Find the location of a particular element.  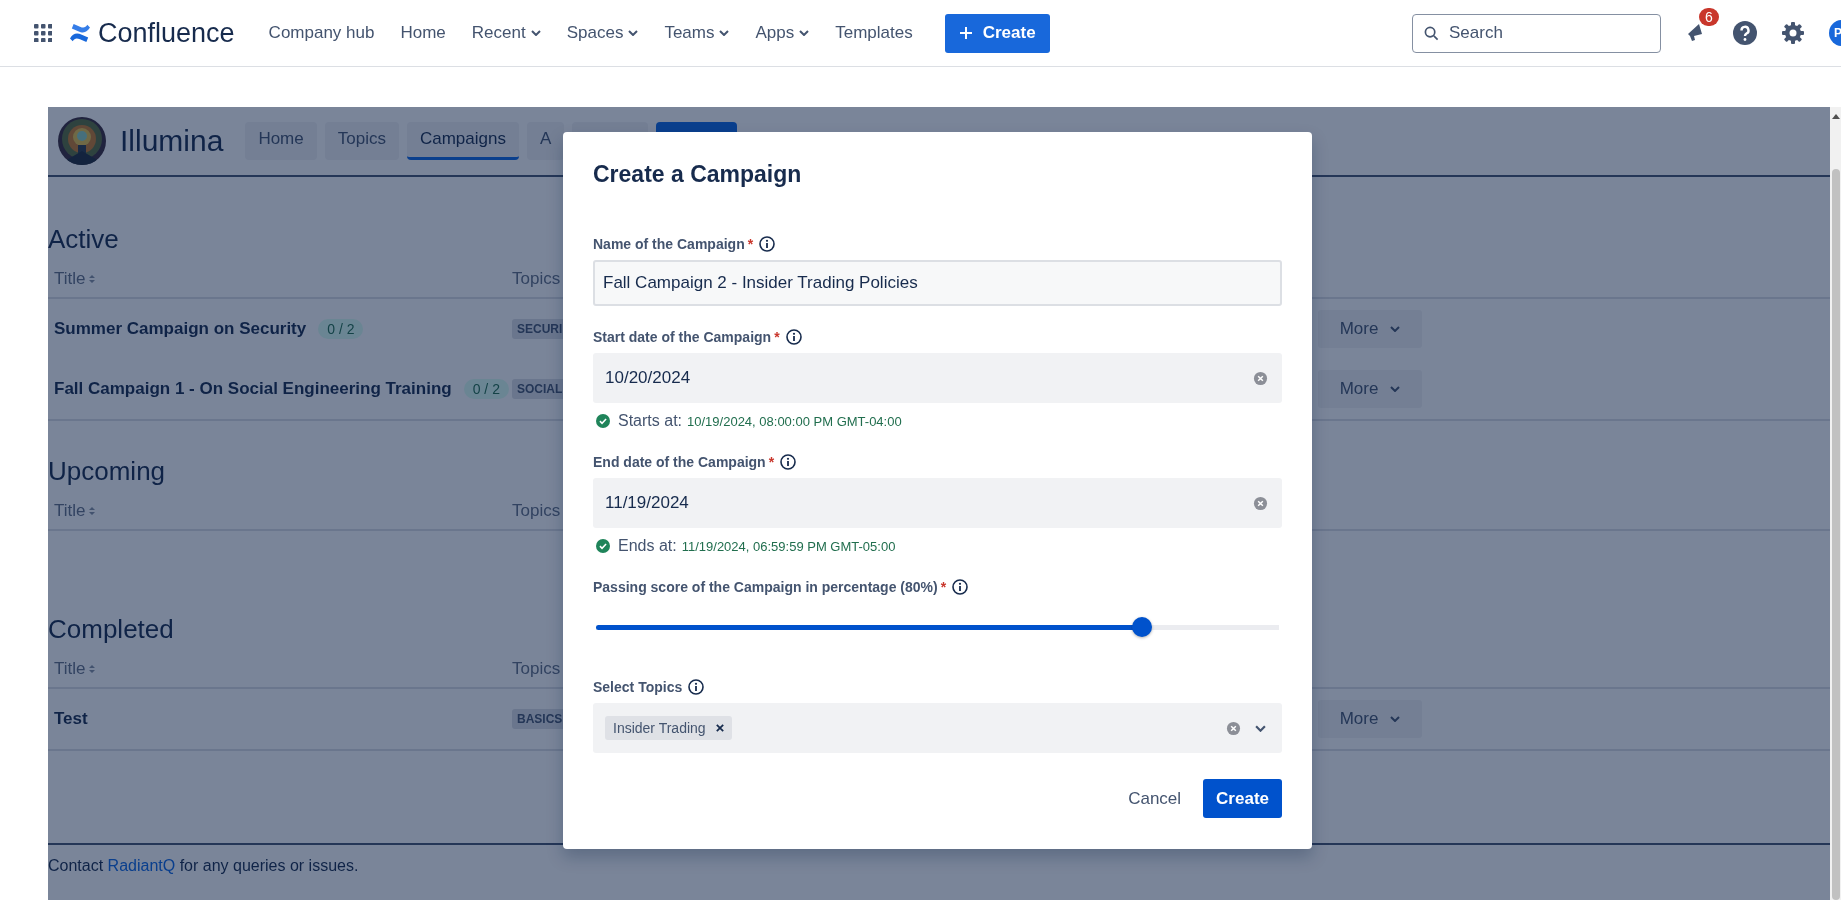

field-label: Select Topics is located at coordinates (638, 687).